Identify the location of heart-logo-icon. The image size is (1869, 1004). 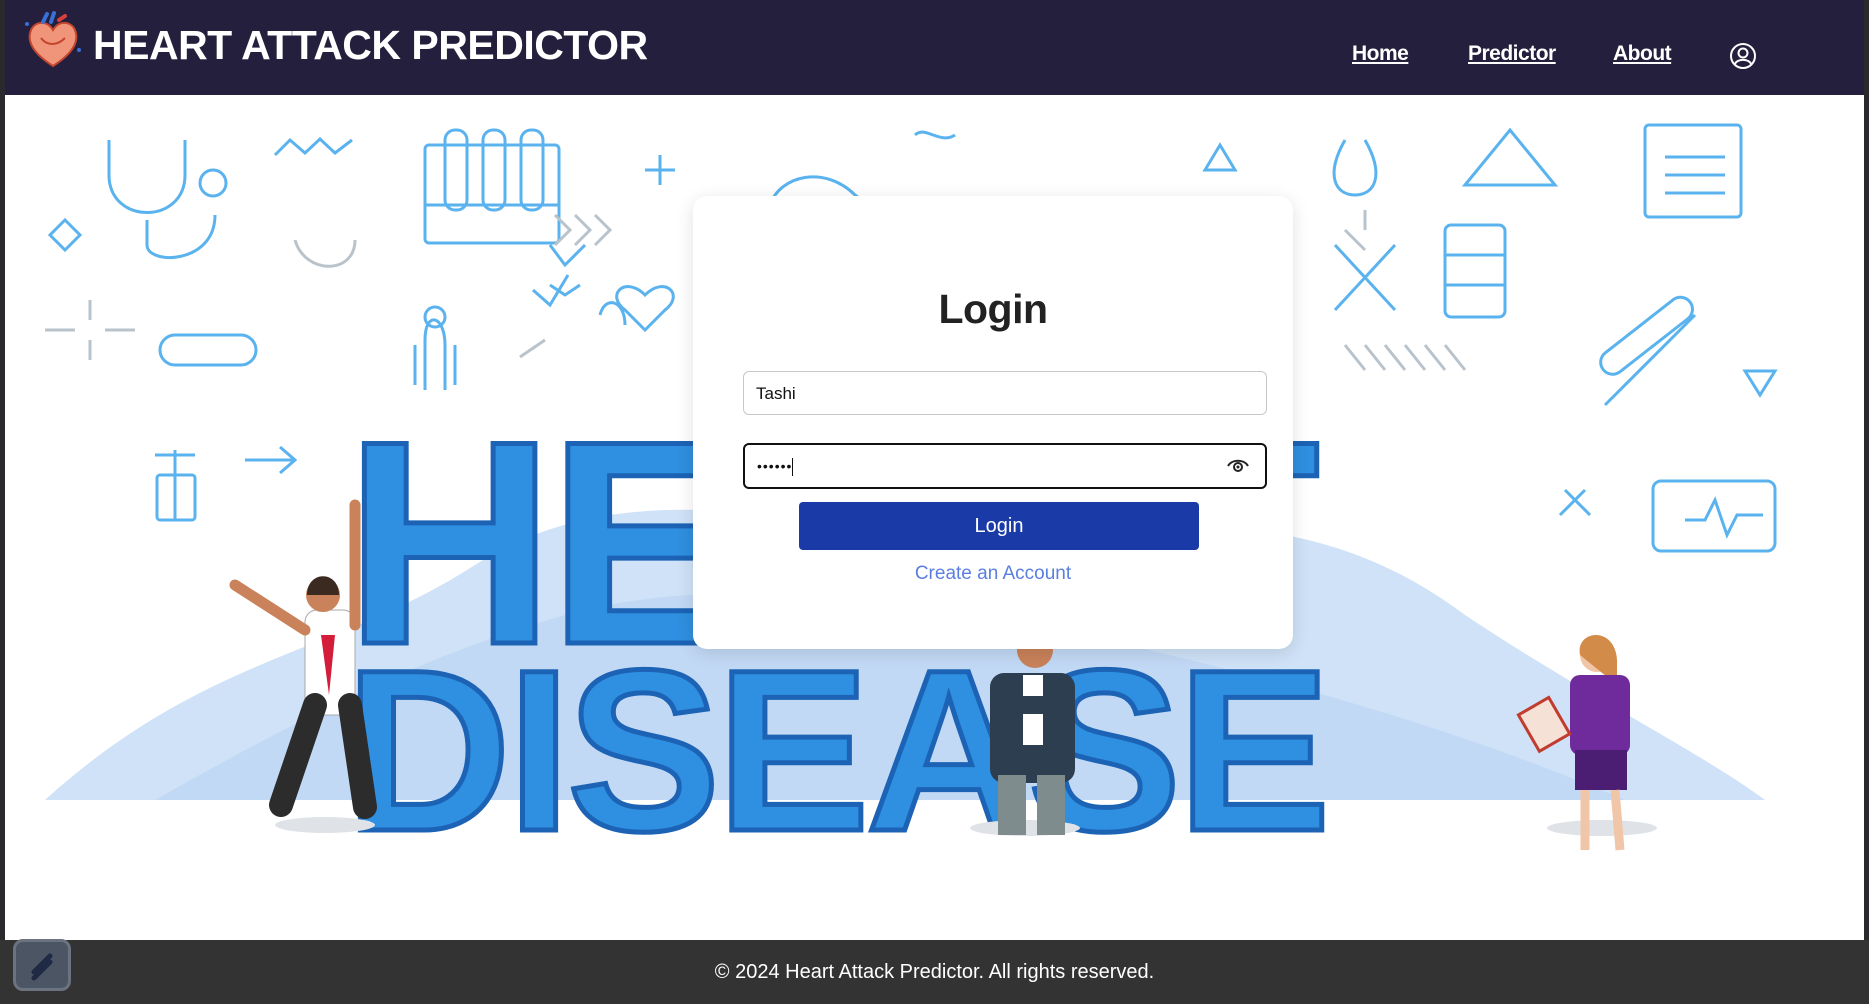
(53, 39).